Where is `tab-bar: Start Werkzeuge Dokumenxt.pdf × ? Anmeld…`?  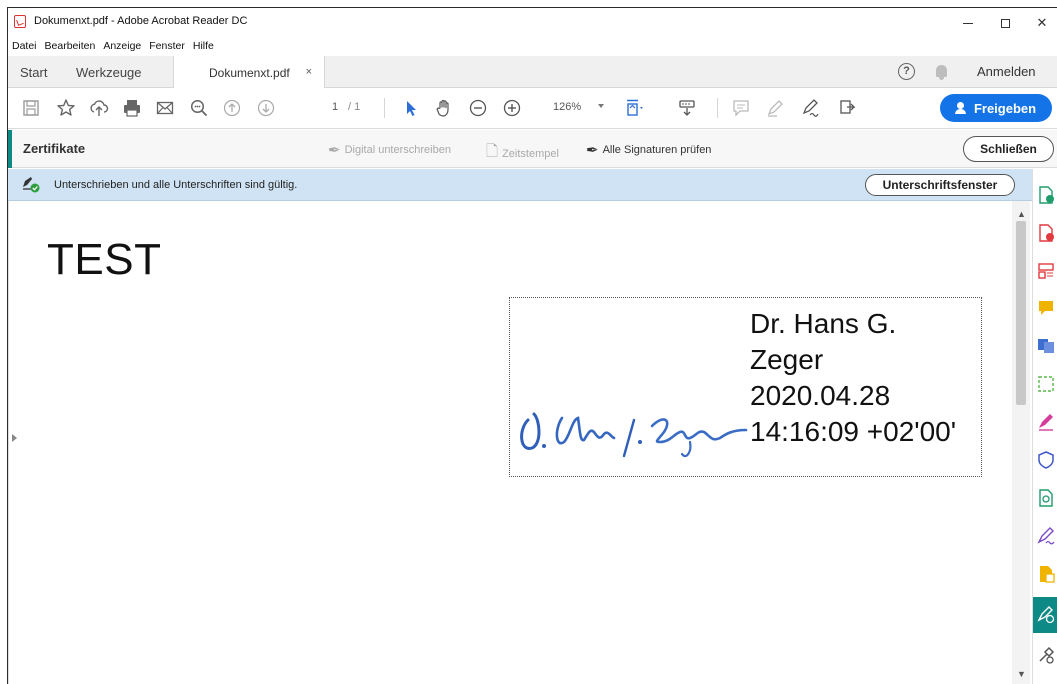
tab-bar: Start Werkzeuge Dokumenxt.pdf × ? Anmeld… is located at coordinates (532, 72).